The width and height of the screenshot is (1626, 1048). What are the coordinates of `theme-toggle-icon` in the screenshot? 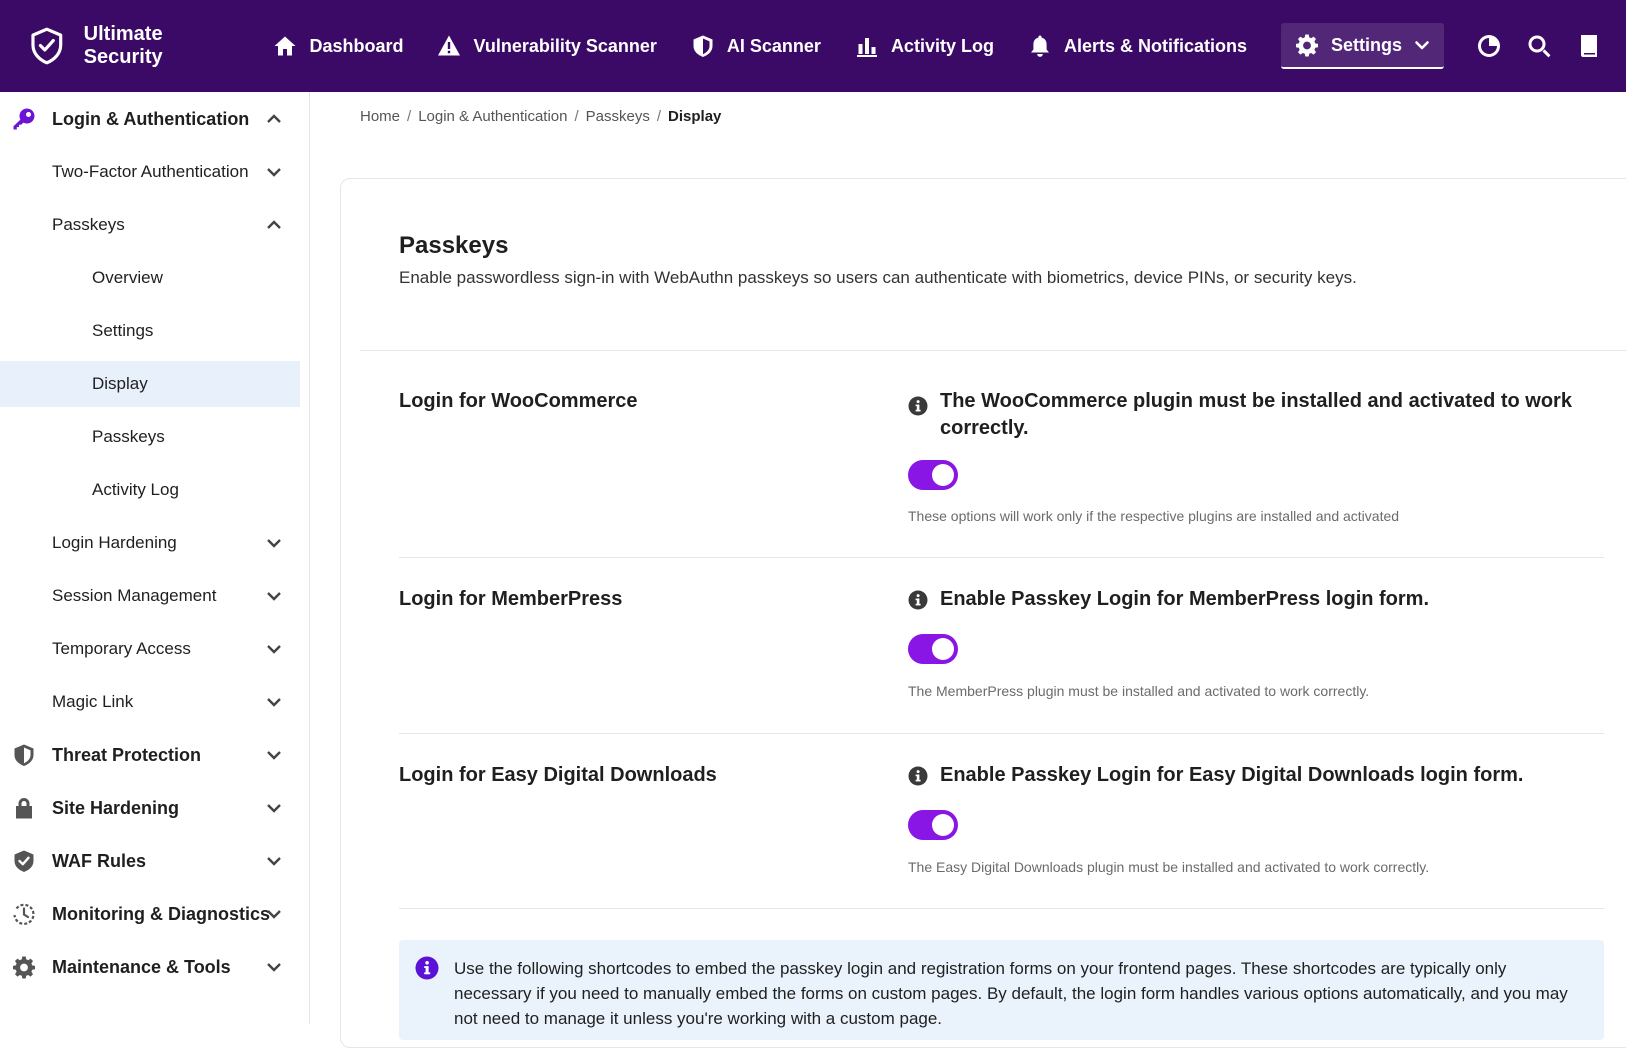 It's located at (1489, 46).